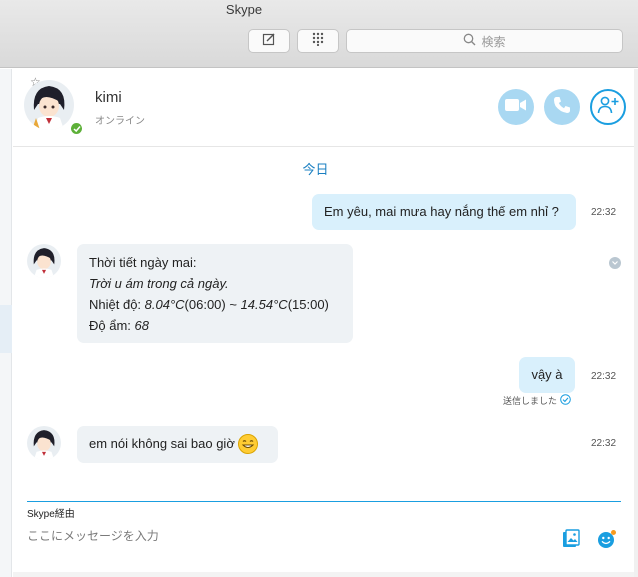  What do you see at coordinates (117, 304) in the screenshot?
I see `temperature-label: Nhiệt độ:` at bounding box center [117, 304].